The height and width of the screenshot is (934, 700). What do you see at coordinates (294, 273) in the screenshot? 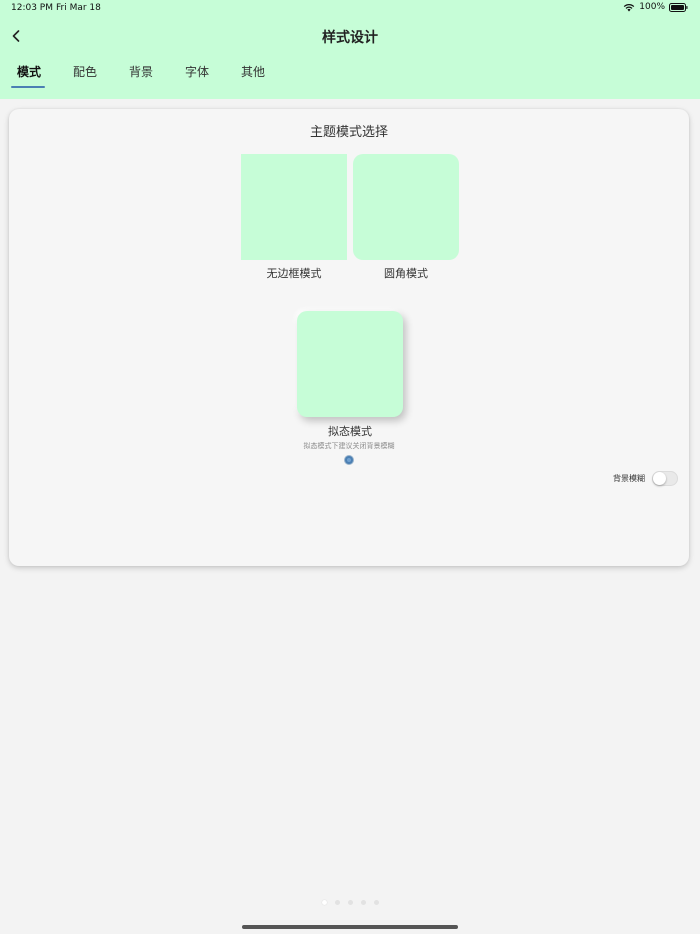
I see `borderless-mode-label: 无边框模式` at bounding box center [294, 273].